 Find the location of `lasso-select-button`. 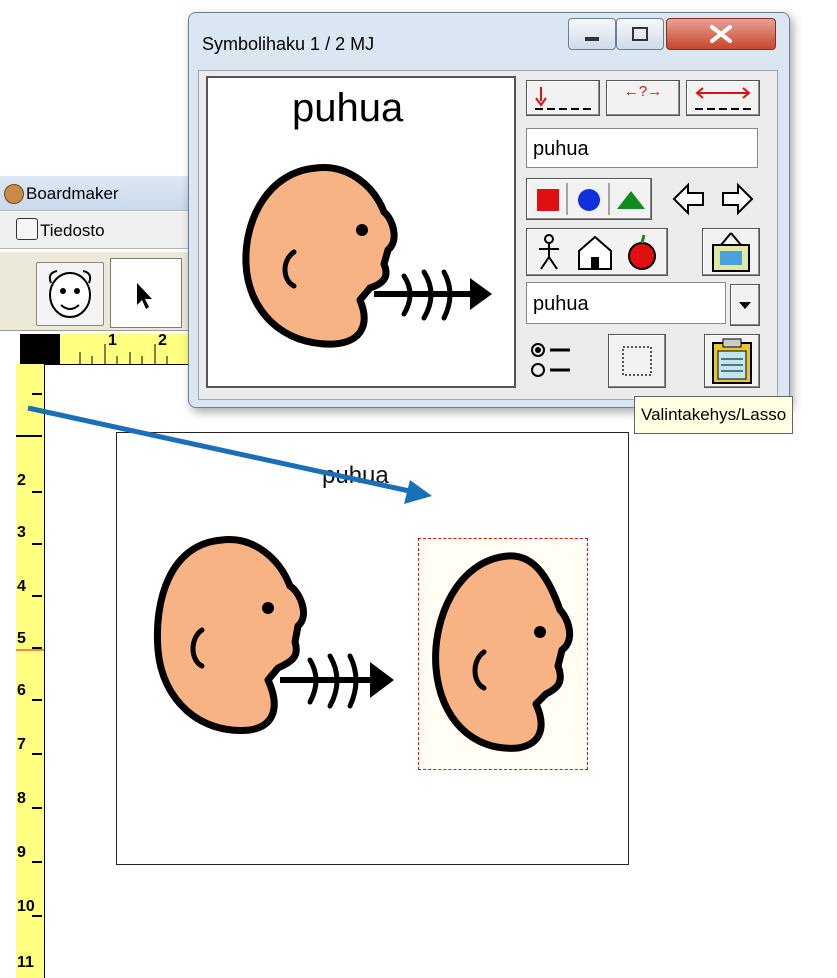

lasso-select-button is located at coordinates (637, 361).